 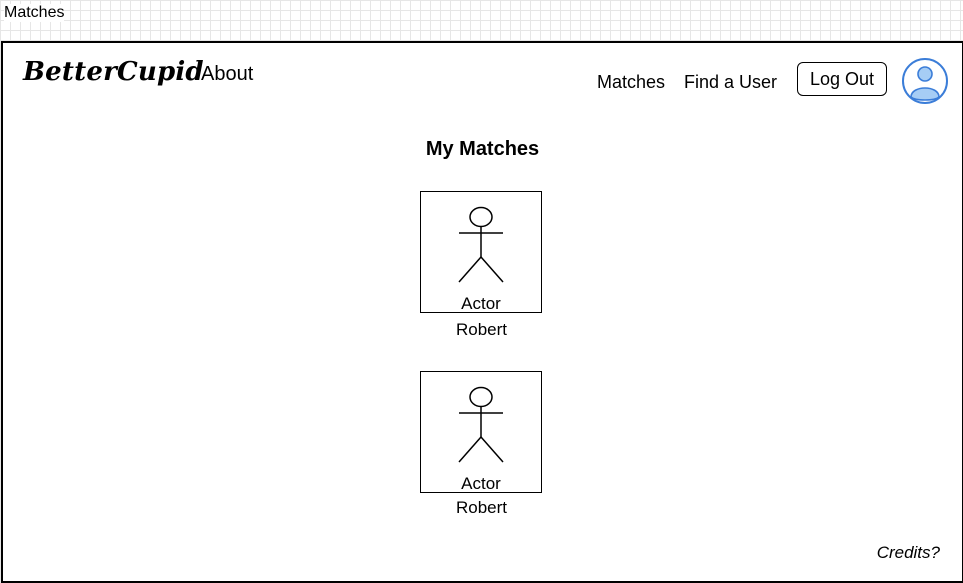 What do you see at coordinates (482, 149) in the screenshot?
I see `page-title: My Matches` at bounding box center [482, 149].